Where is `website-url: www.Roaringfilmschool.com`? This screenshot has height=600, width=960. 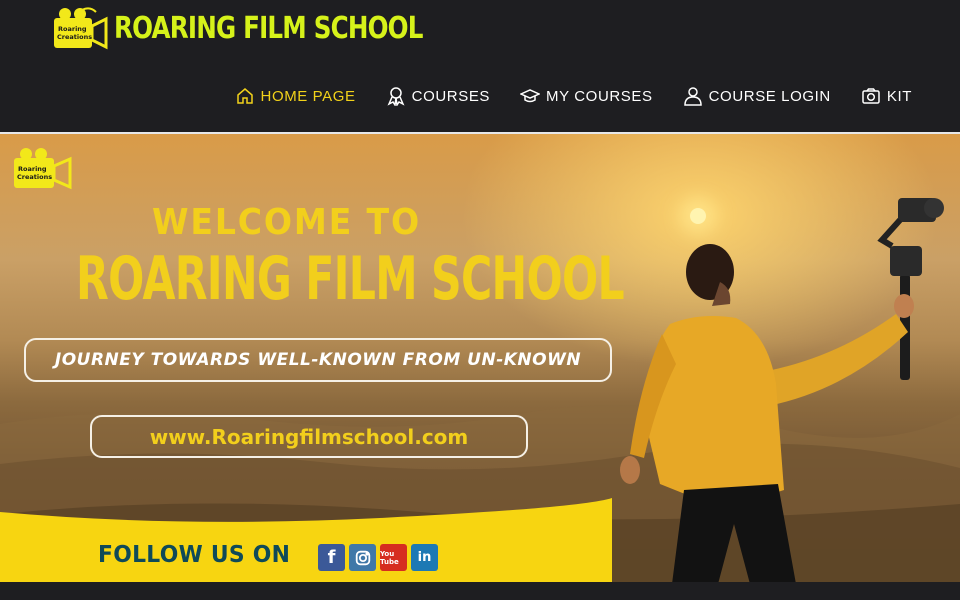
website-url: www.Roaringfilmschool.com is located at coordinates (309, 436).